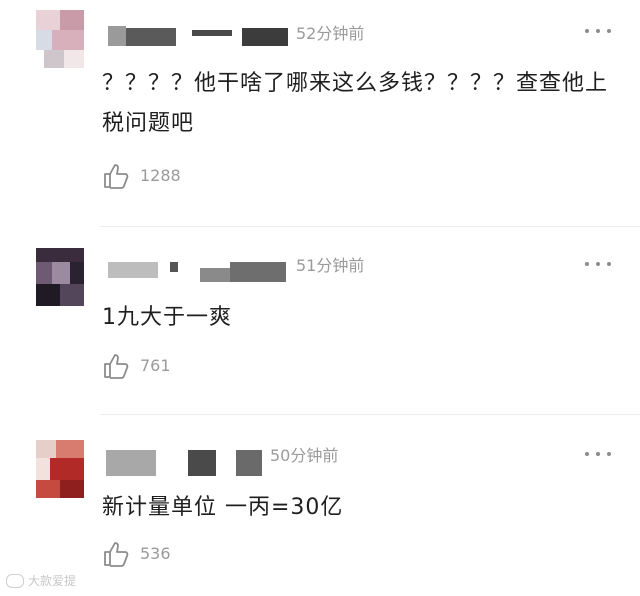 This screenshot has width=640, height=596. I want to click on like-button: 1288, so click(141, 176).